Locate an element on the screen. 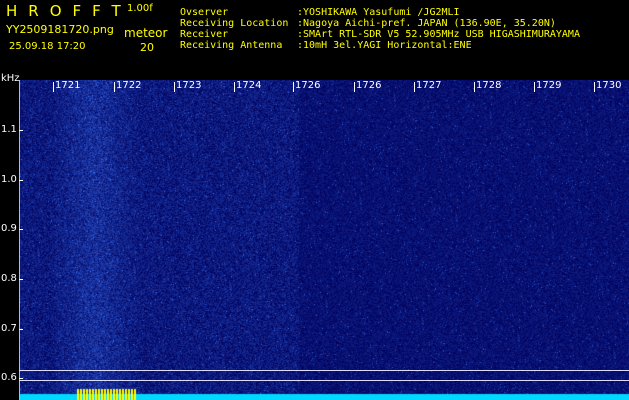 Image resolution: width=629 pixels, height=400 pixels. info-label: Ovserver is located at coordinates (204, 12).